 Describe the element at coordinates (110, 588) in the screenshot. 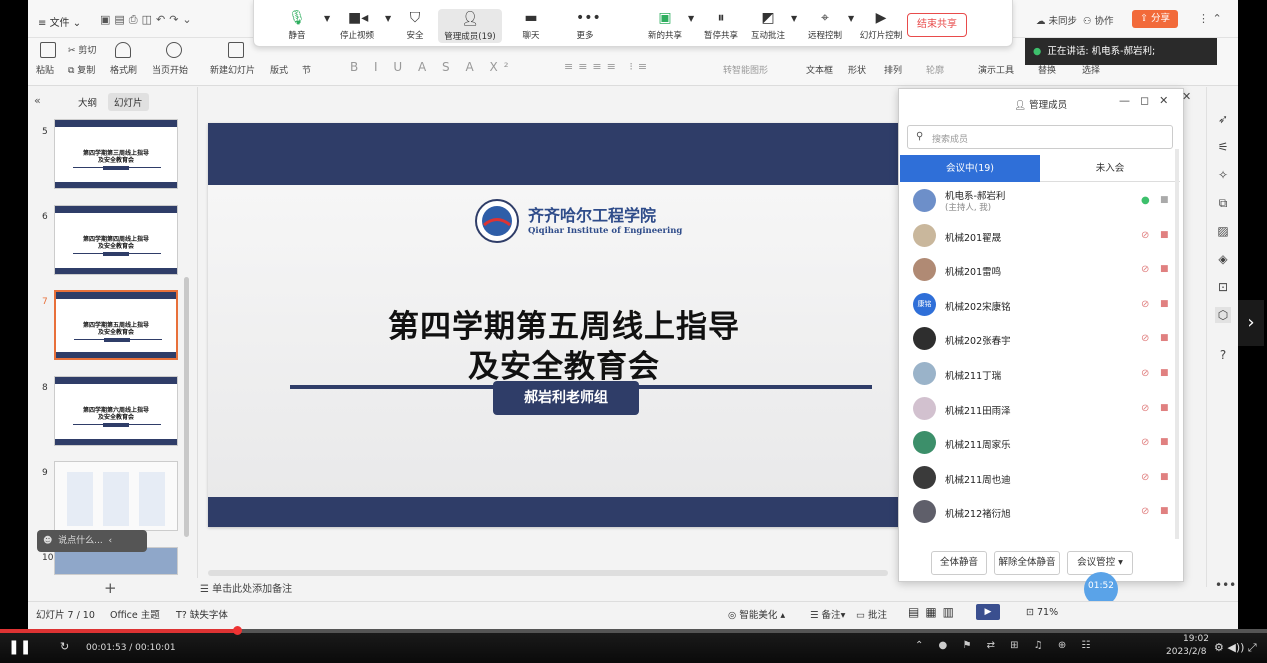

I see `add-slide-button: +` at that location.